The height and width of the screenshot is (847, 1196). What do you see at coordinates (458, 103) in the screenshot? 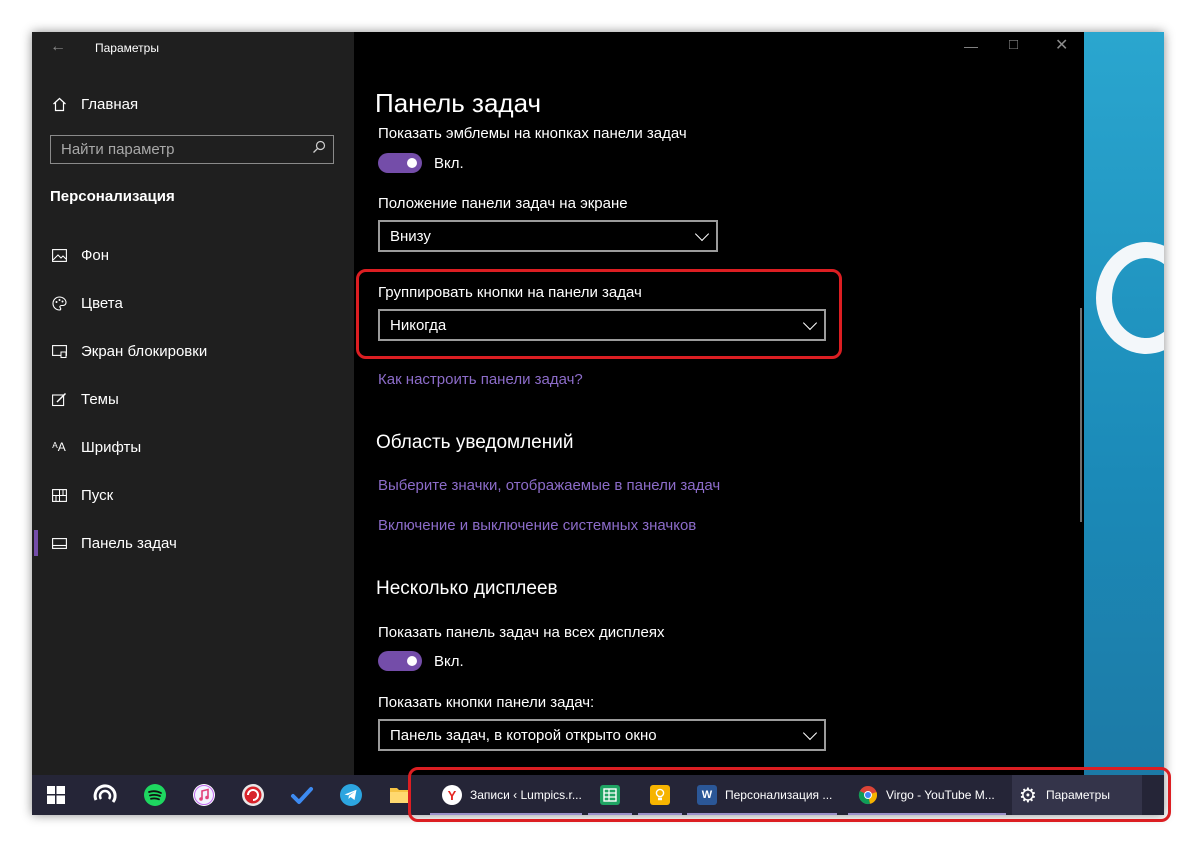
I see `page-title: Панель задач` at bounding box center [458, 103].